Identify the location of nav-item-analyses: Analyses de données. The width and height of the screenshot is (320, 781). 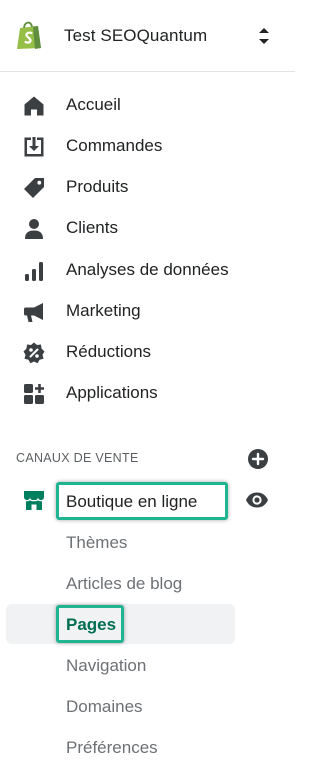
(147, 270).